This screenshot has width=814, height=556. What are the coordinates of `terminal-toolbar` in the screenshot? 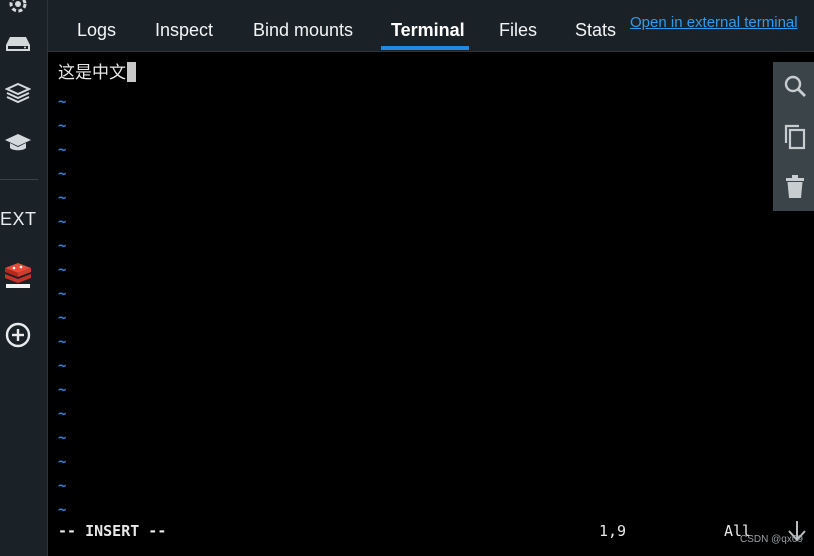 It's located at (793, 136).